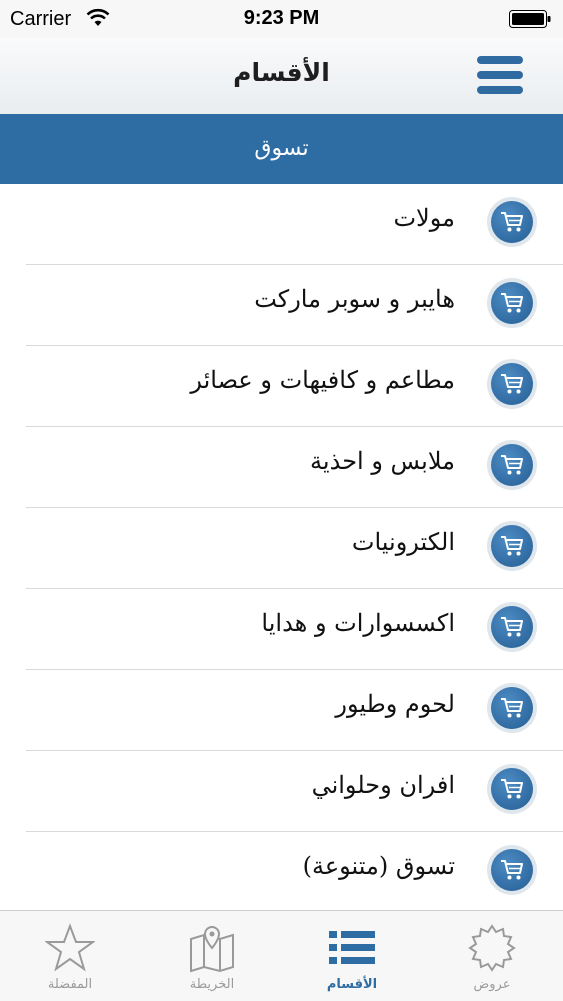  What do you see at coordinates (500, 76) in the screenshot?
I see `menu-button` at bounding box center [500, 76].